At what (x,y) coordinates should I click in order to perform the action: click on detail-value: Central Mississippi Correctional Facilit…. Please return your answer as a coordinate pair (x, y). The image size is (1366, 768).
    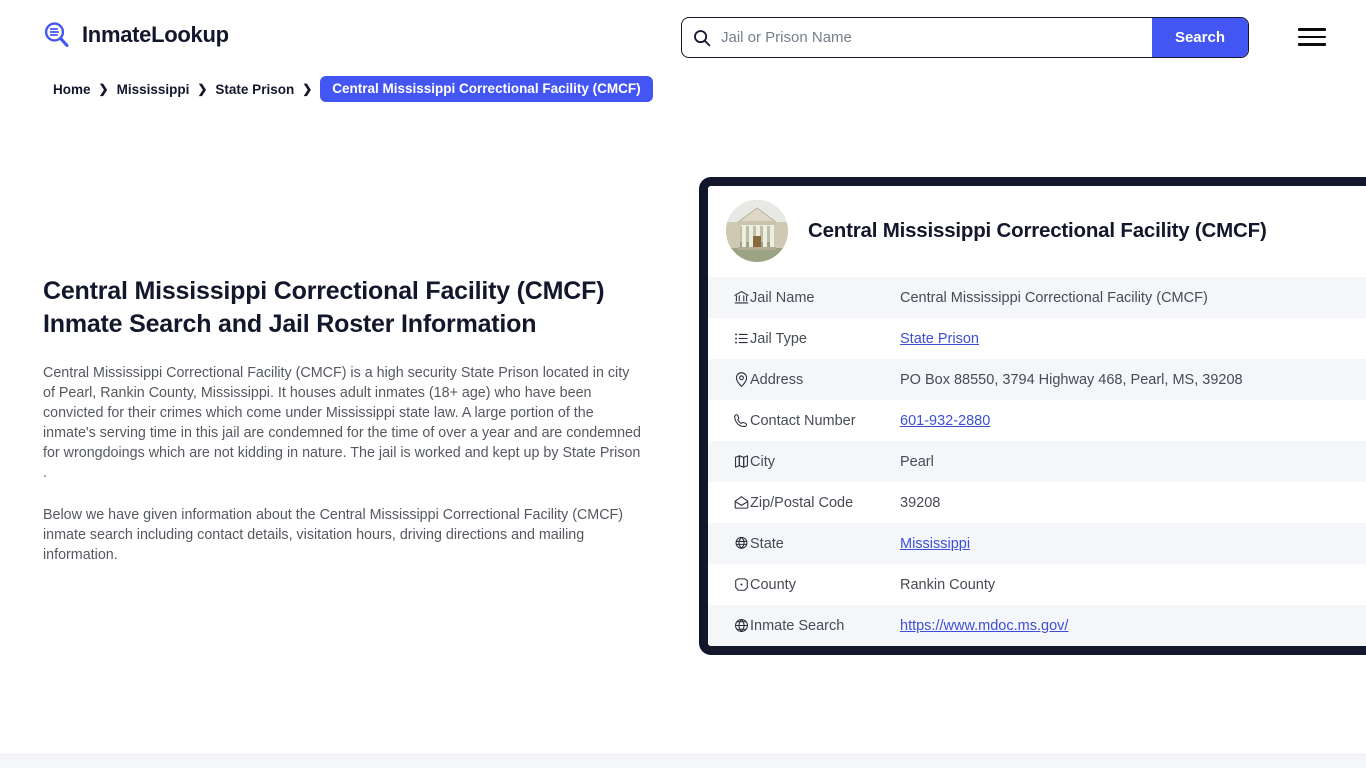
    Looking at the image, I should click on (1054, 297).